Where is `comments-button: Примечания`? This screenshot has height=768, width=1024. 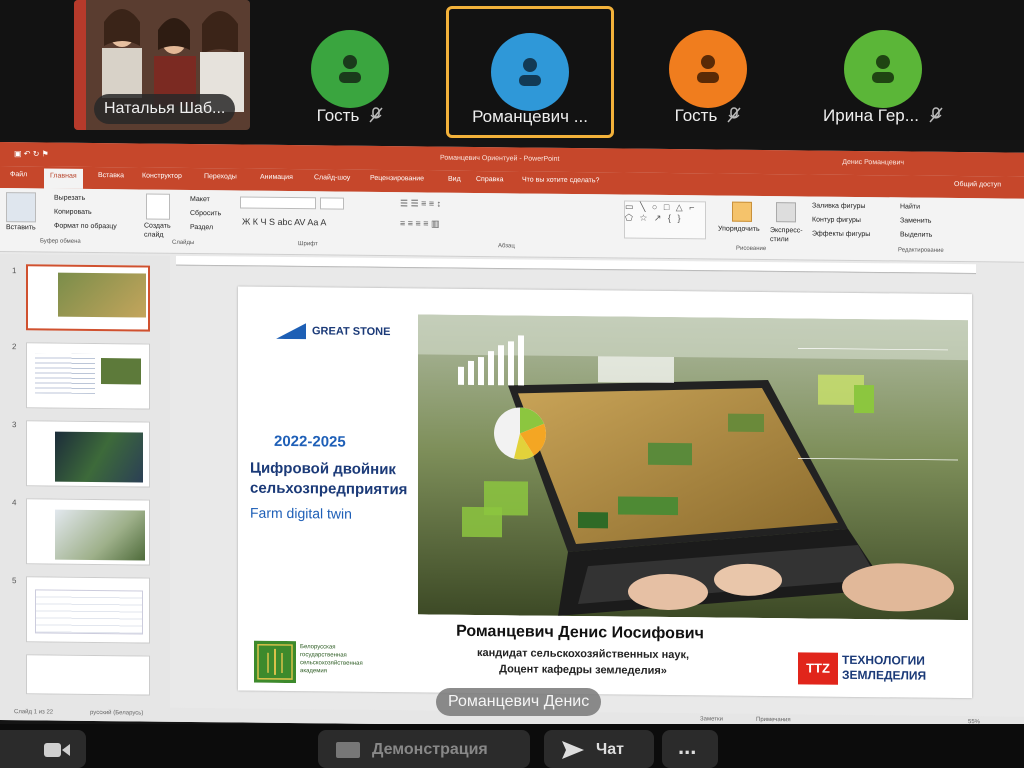
comments-button: Примечания is located at coordinates (773, 720).